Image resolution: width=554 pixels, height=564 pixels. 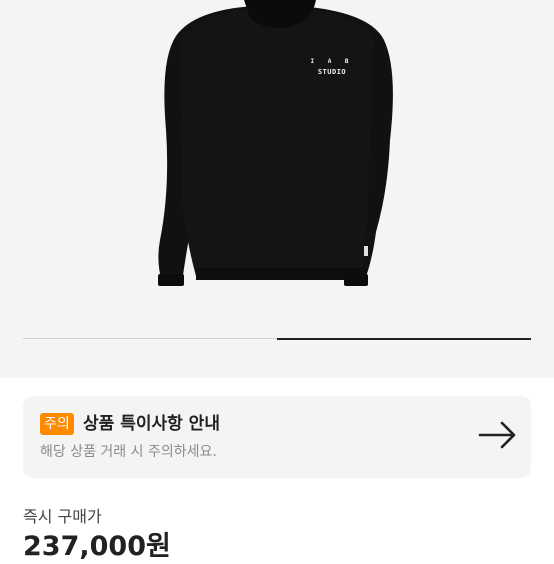 What do you see at coordinates (277, 437) in the screenshot?
I see `notice-card: 주의 상품 특이사항 안내 해당 상품 거래 시 주의하세요.` at bounding box center [277, 437].